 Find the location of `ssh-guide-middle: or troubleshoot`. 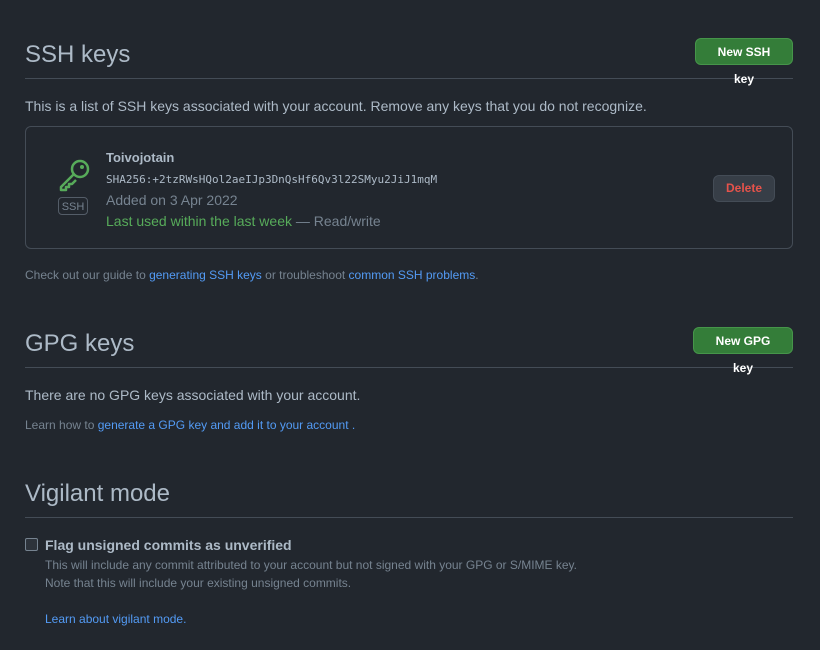

ssh-guide-middle: or troubleshoot is located at coordinates (305, 275).